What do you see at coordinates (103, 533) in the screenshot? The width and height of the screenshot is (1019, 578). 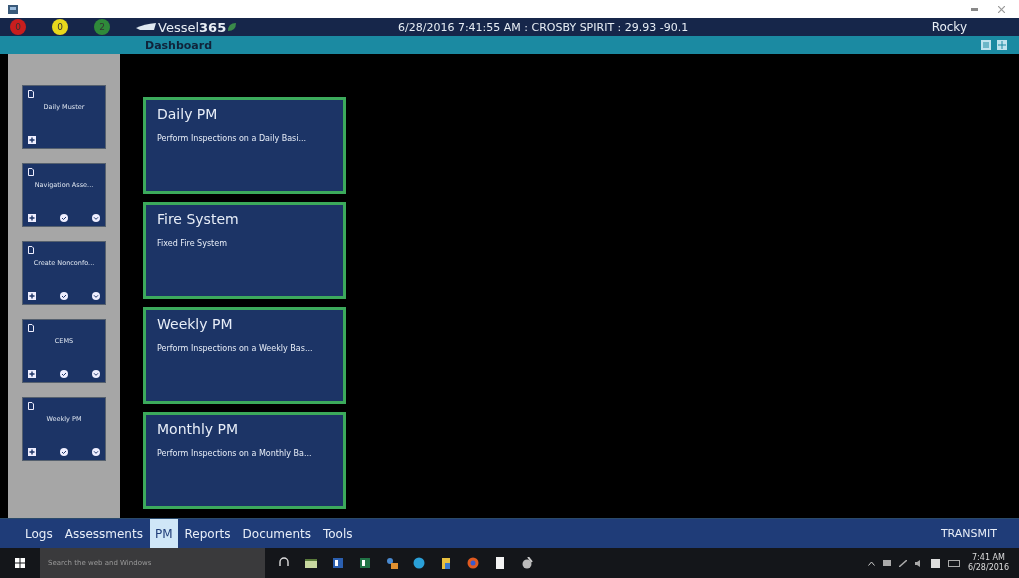 I see `nav-tab: Assessments` at bounding box center [103, 533].